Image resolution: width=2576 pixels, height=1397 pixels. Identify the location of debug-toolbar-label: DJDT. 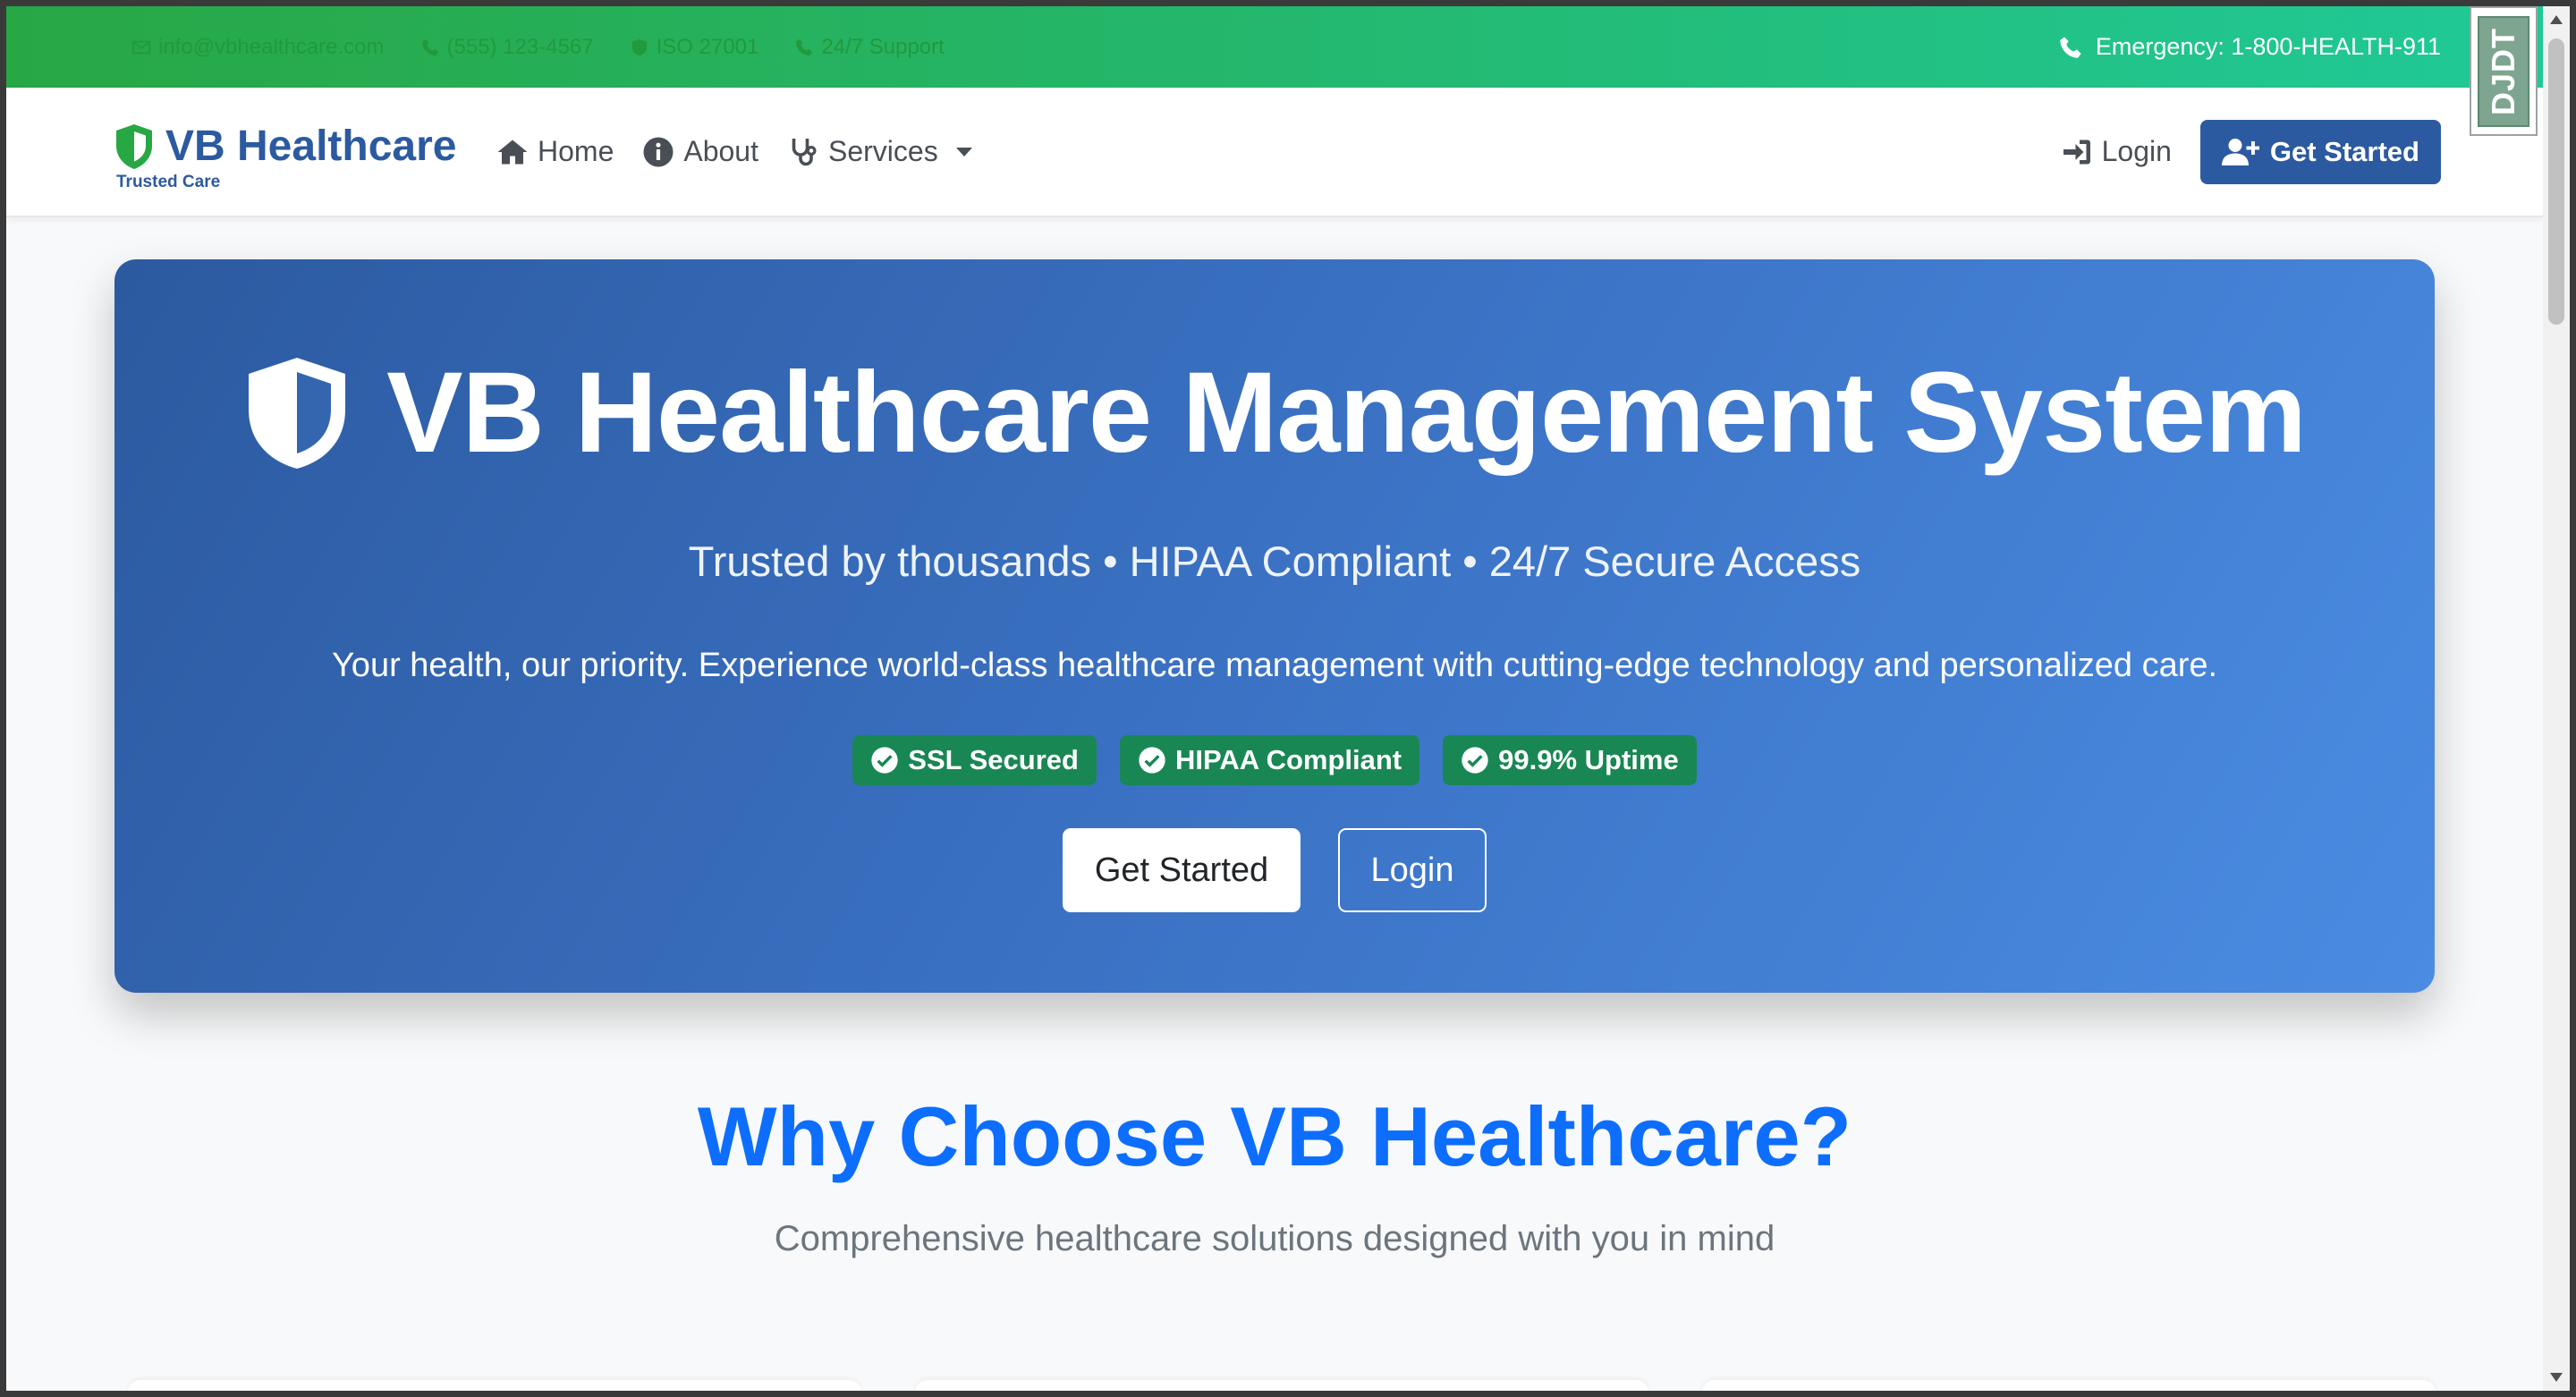
(2503, 71).